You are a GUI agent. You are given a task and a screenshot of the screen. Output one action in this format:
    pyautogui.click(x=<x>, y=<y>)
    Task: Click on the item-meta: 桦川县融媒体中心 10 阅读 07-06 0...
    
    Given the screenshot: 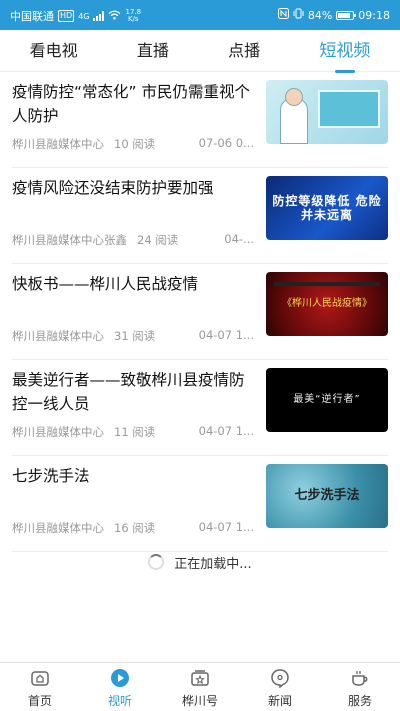 What is the action you would take?
    pyautogui.click(x=133, y=144)
    